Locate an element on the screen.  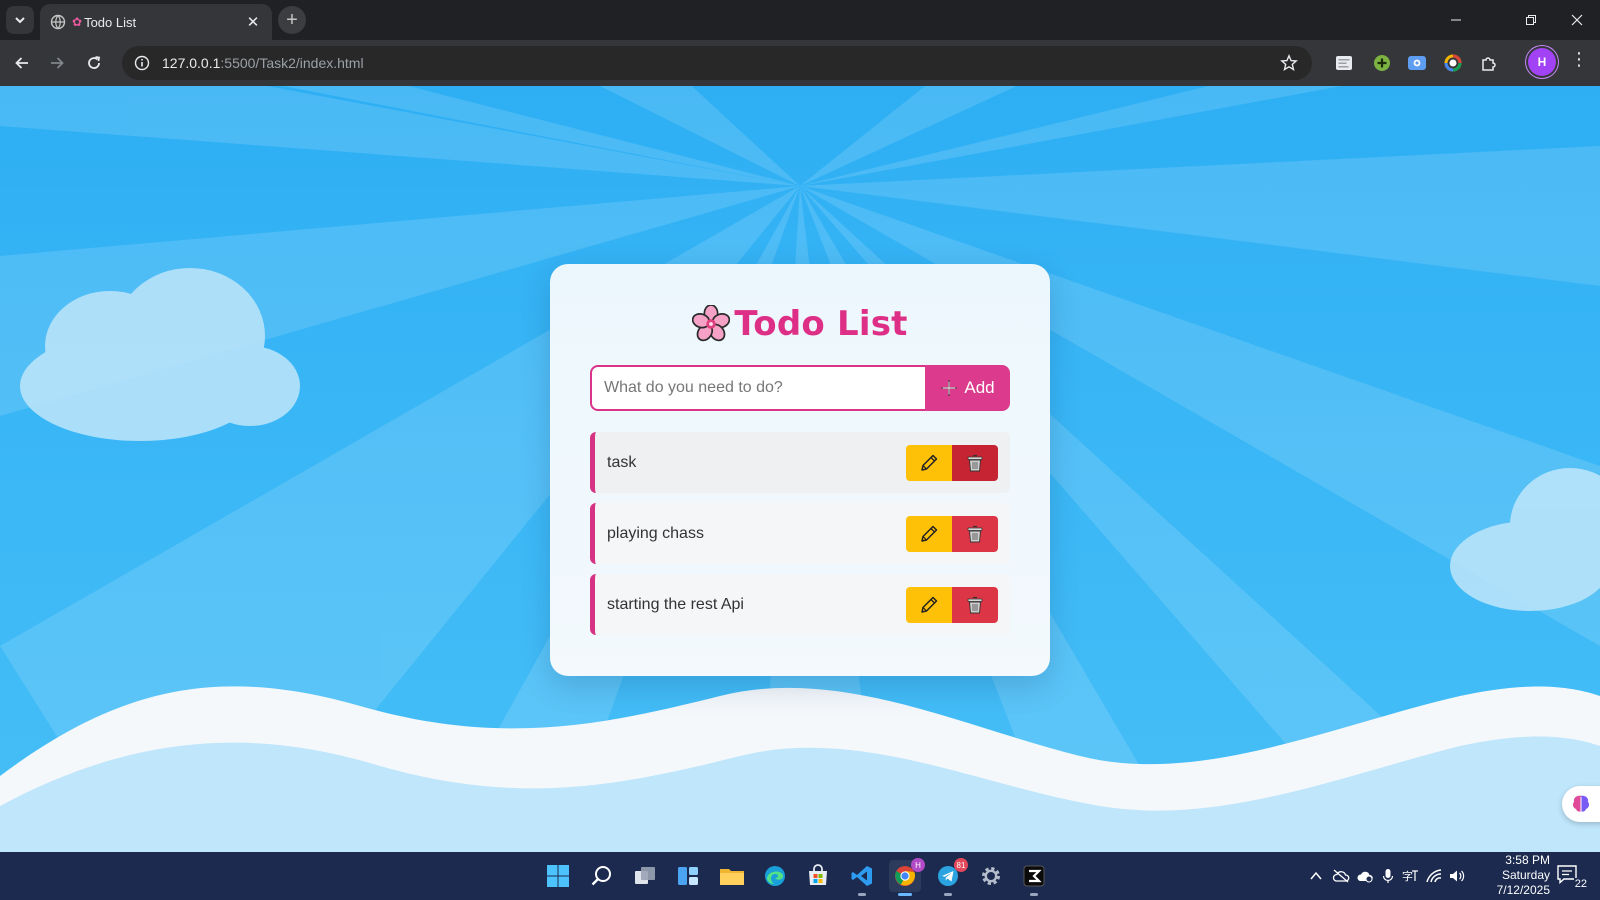
edge-browser-icon is located at coordinates (775, 876).